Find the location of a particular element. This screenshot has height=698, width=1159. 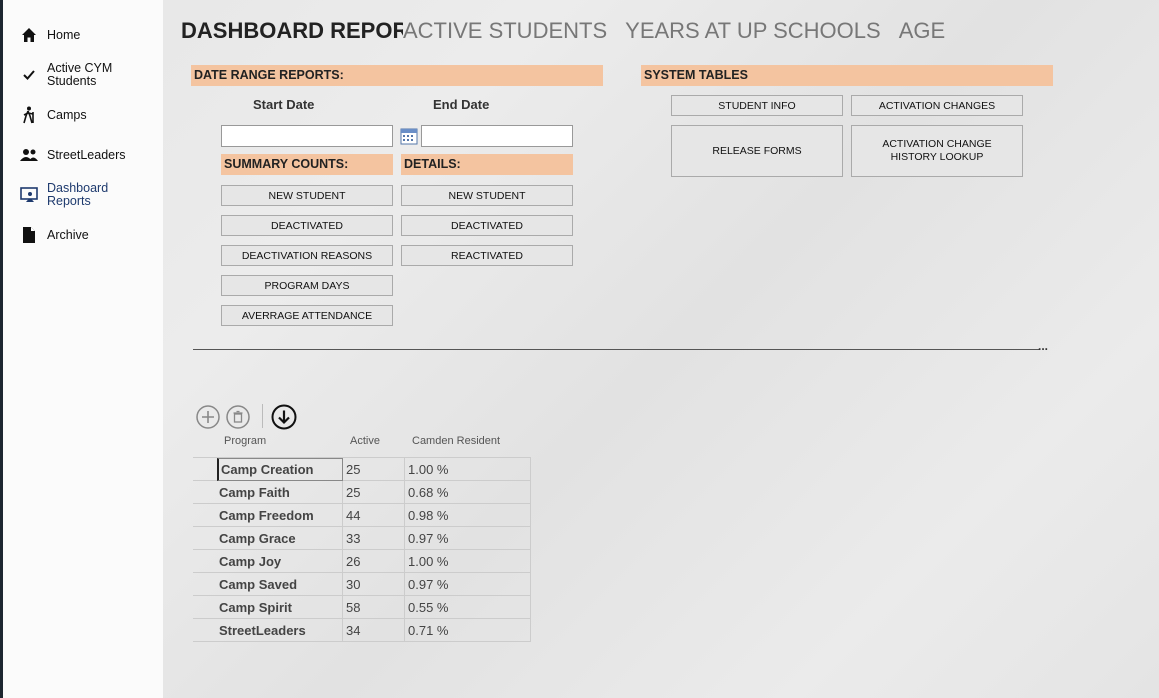

sidebar-item-archive: Archive is located at coordinates (54, 235).